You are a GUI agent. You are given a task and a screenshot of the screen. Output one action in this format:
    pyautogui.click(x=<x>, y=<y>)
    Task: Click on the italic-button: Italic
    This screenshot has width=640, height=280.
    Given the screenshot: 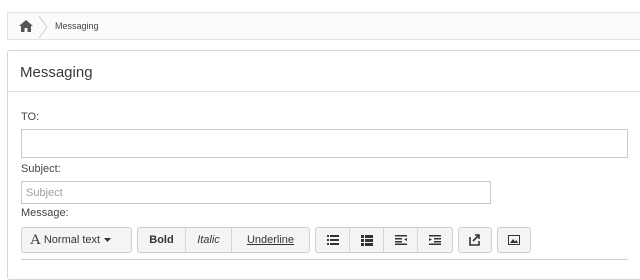 What is the action you would take?
    pyautogui.click(x=209, y=240)
    